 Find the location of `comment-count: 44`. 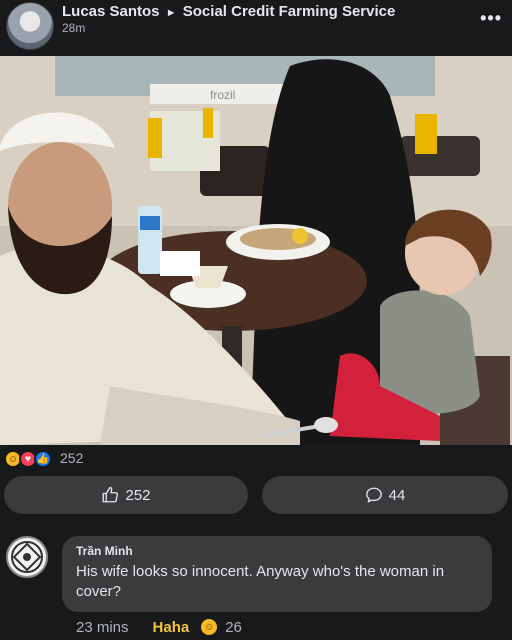

comment-count: 44 is located at coordinates (397, 495).